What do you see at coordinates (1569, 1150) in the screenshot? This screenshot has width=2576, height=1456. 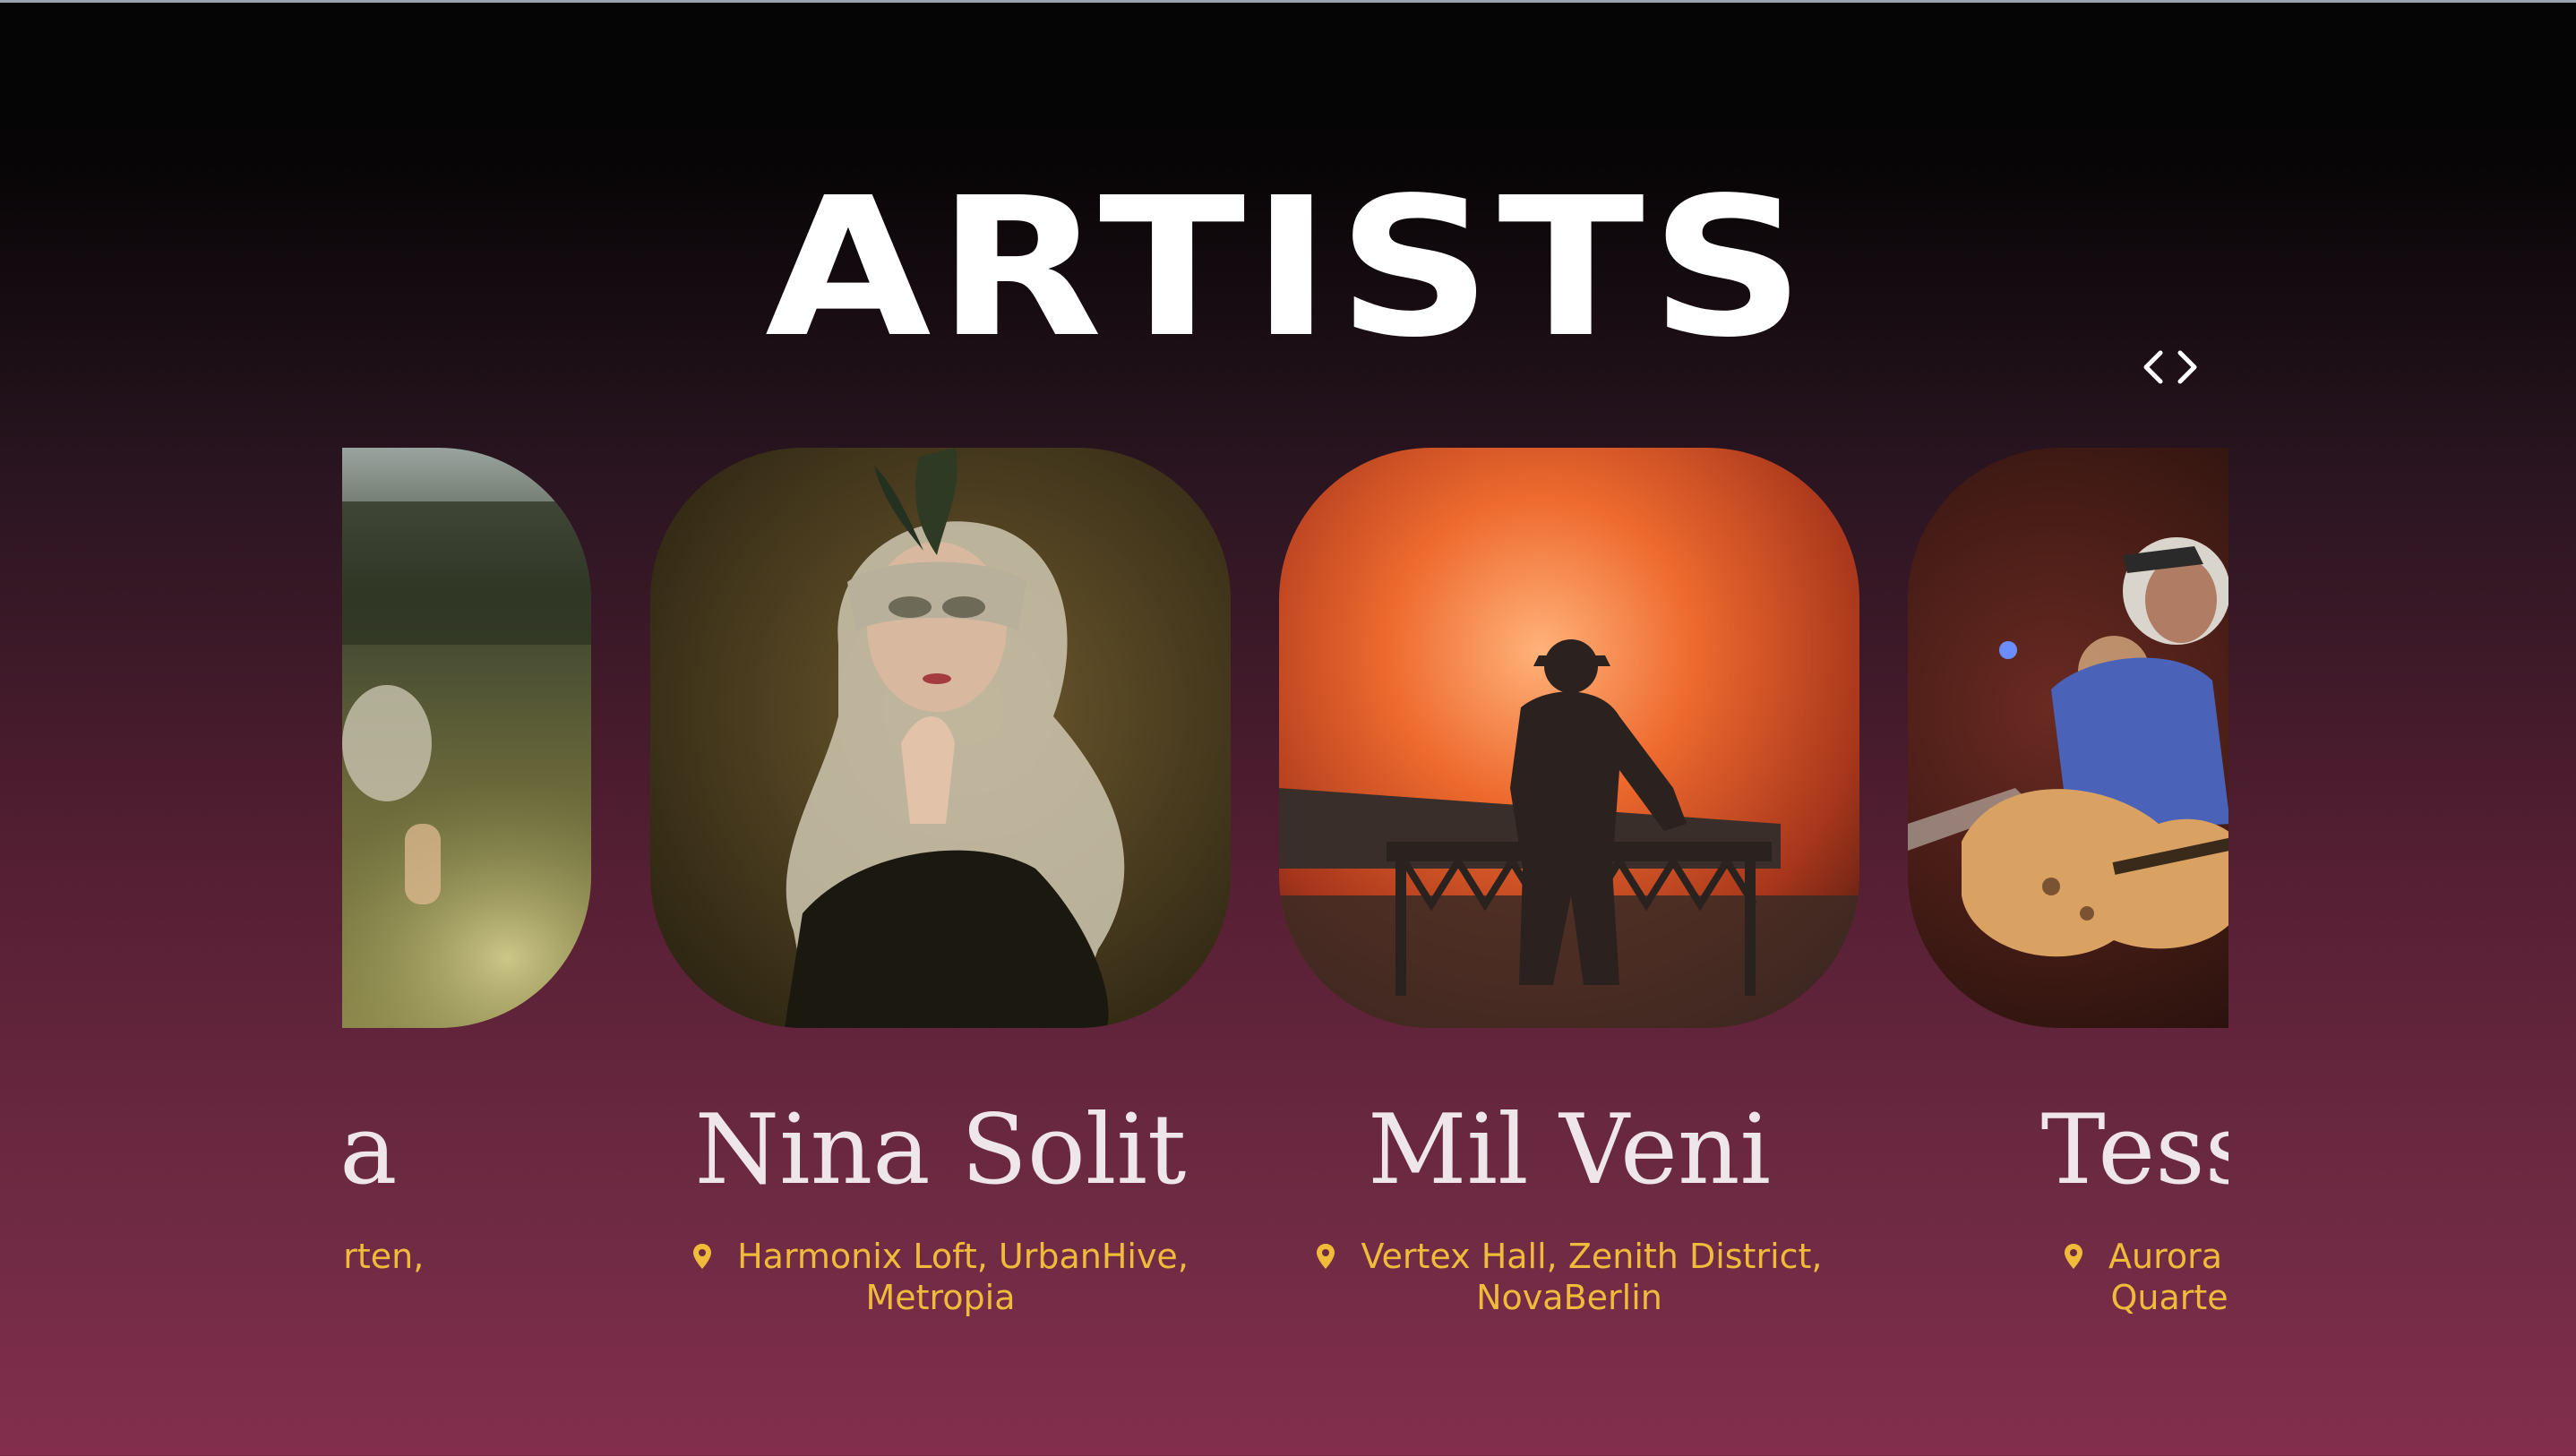 I see `artist-name: Mil Veni` at bounding box center [1569, 1150].